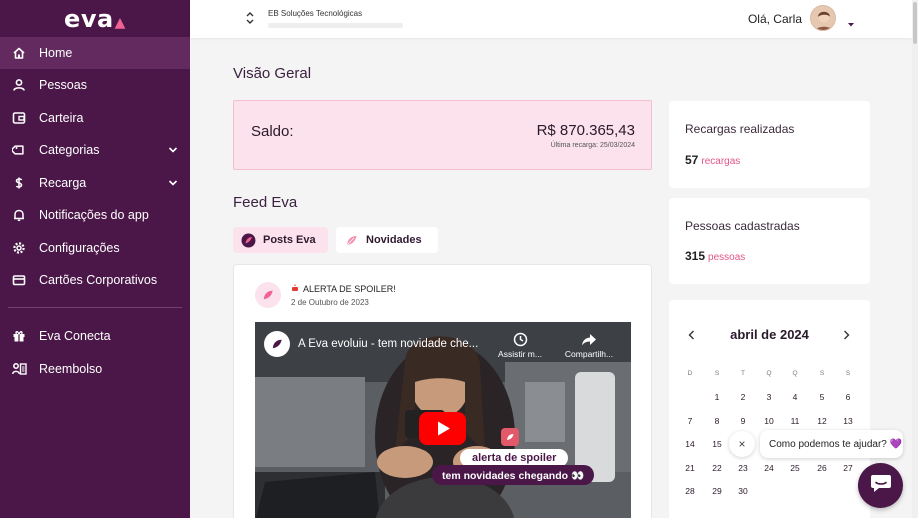 This screenshot has height=518, width=918. Describe the element at coordinates (394, 240) in the screenshot. I see `tab-label: Novidades` at that location.